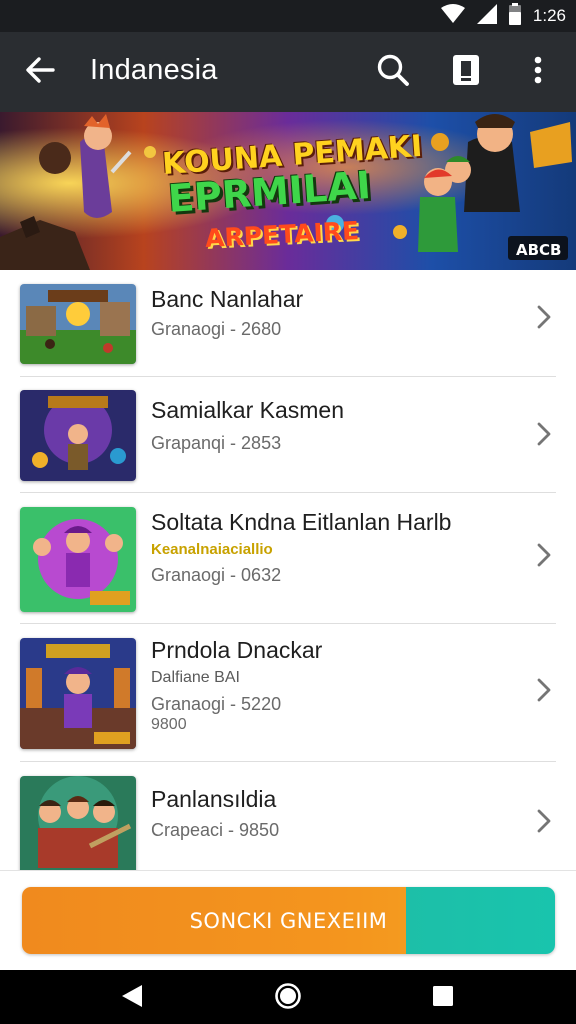  Describe the element at coordinates (549, 15) in the screenshot. I see `status-time: 1:26` at that location.